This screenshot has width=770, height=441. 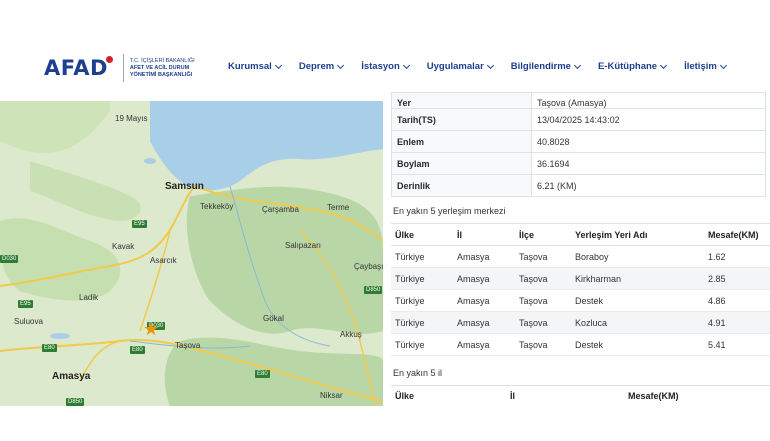 I want to click on table-row: Türkiye Amasya Taşova Destek 5.41, so click(x=580, y=344).